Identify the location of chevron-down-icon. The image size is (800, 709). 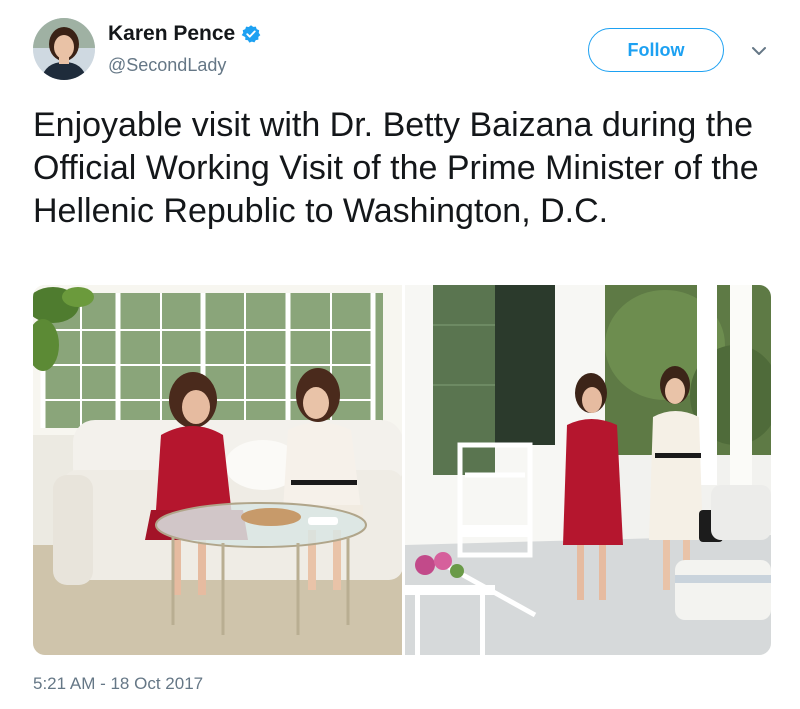
(759, 51).